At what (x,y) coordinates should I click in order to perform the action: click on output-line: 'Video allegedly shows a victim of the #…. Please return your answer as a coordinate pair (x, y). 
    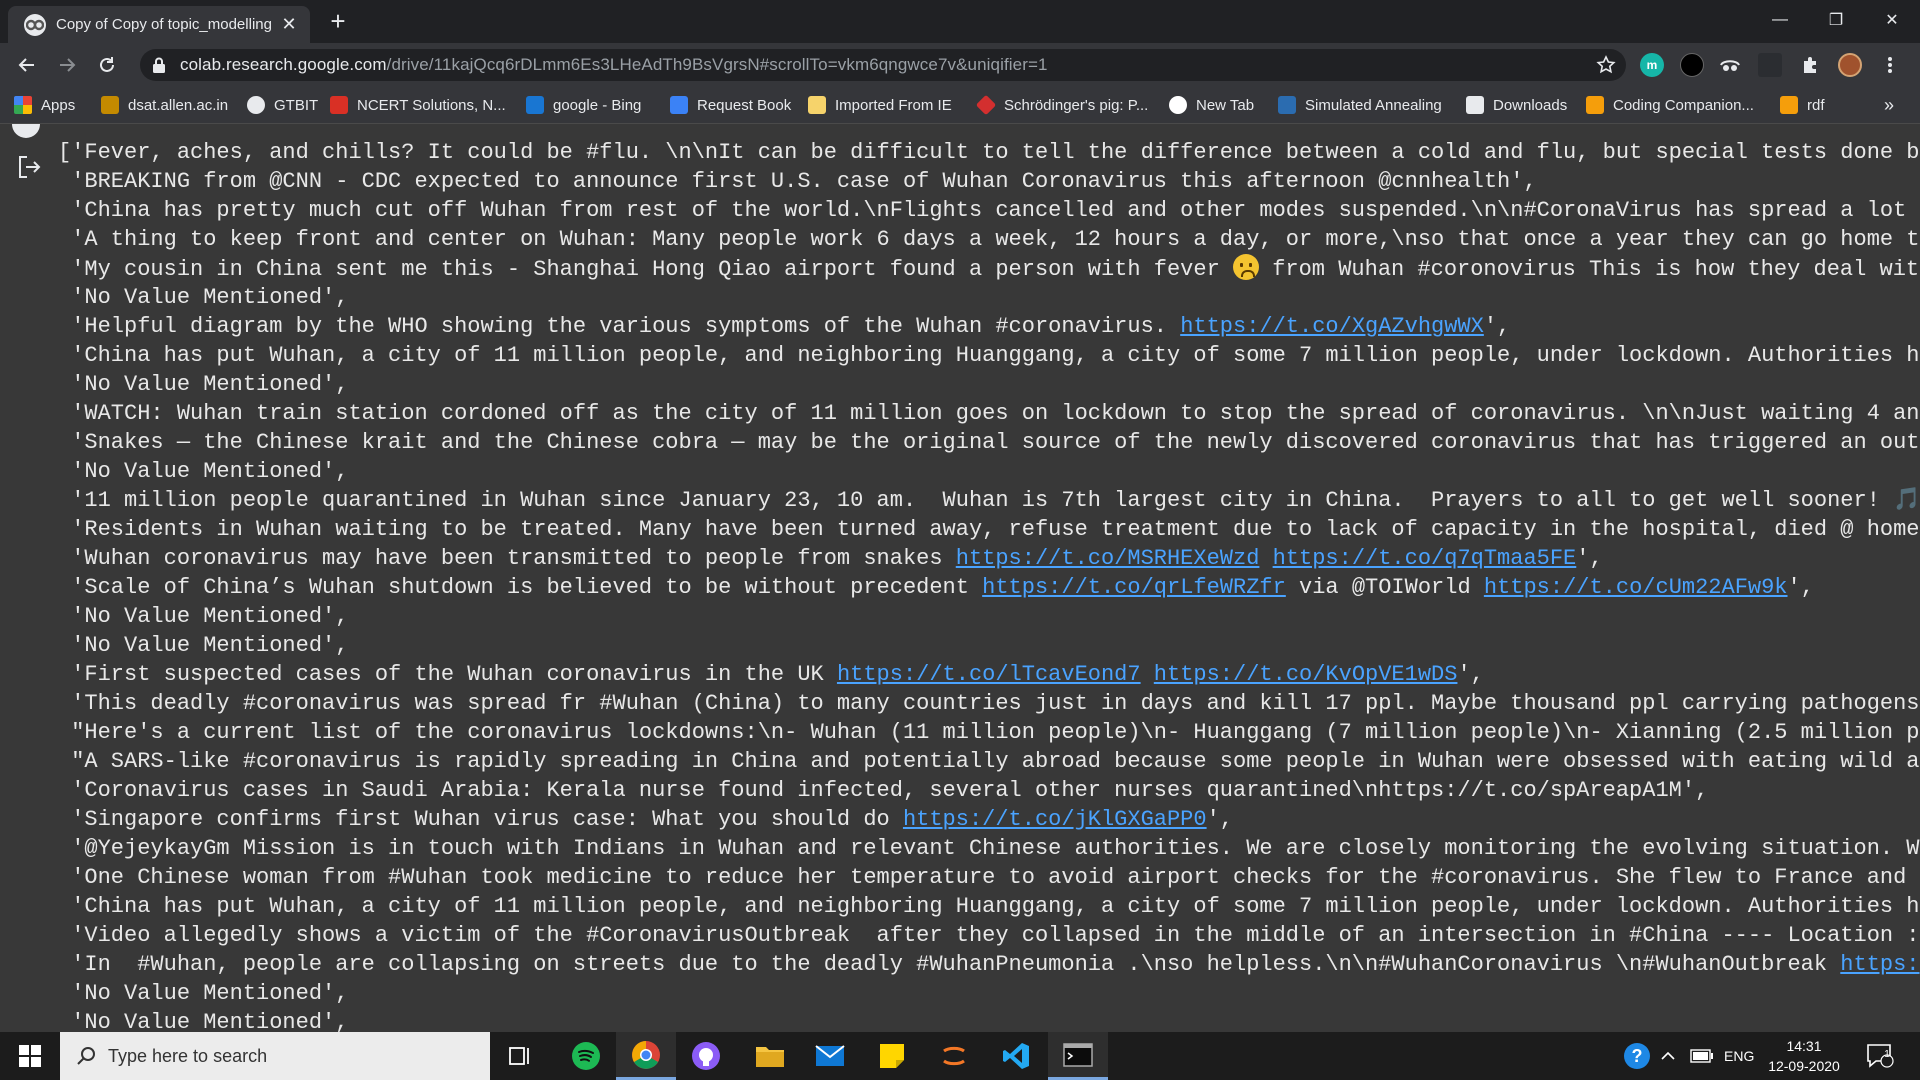
    Looking at the image, I should click on (989, 935).